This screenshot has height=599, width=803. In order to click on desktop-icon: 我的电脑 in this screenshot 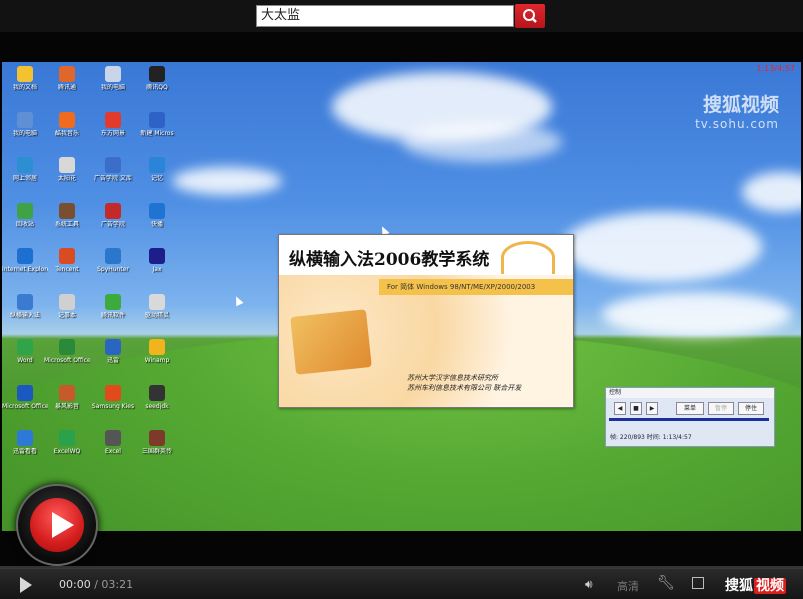, I will do `click(113, 78)`.